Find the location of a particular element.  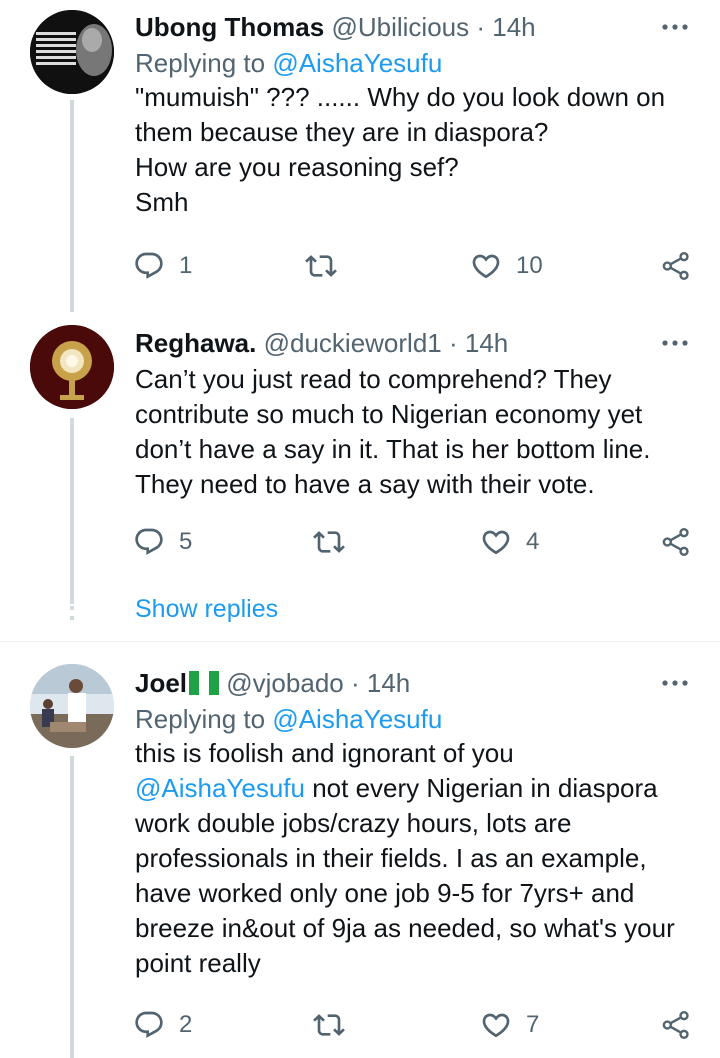

reply-count: 5 is located at coordinates (186, 541).